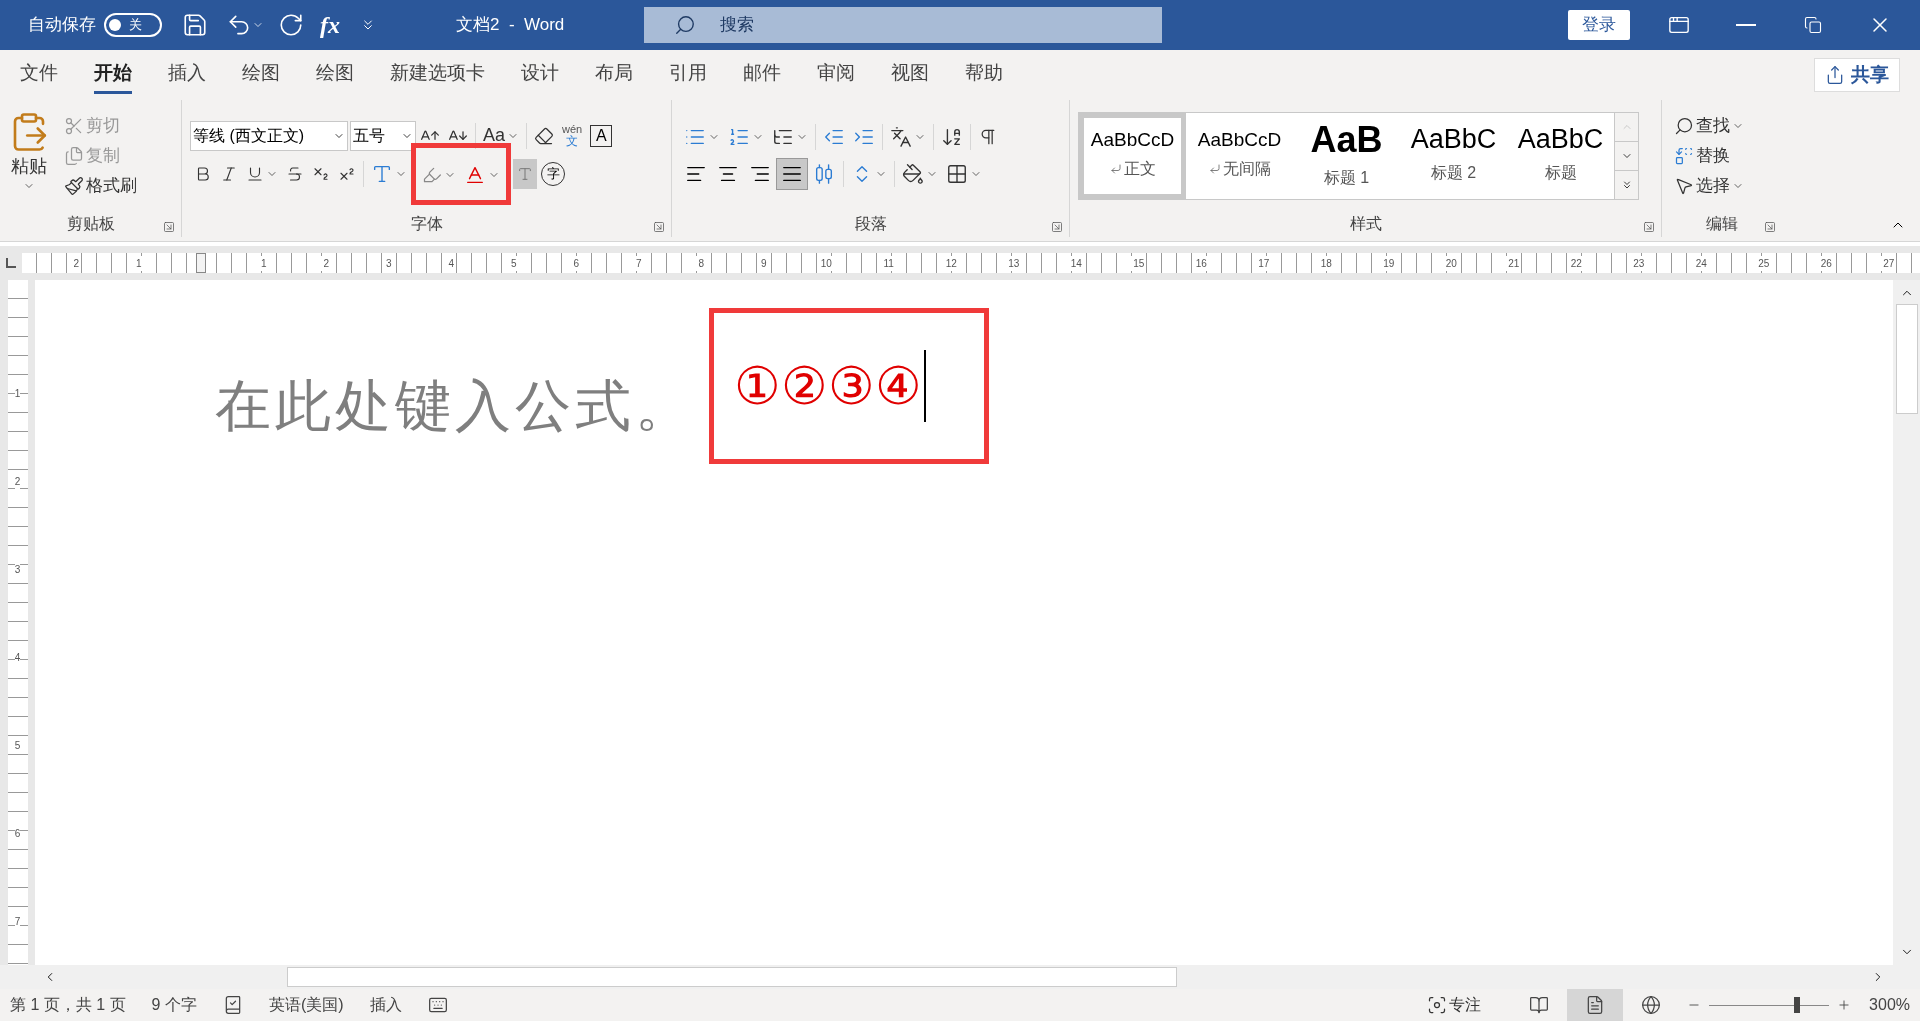  I want to click on phonetic-guide-button: wén 文, so click(572, 135).